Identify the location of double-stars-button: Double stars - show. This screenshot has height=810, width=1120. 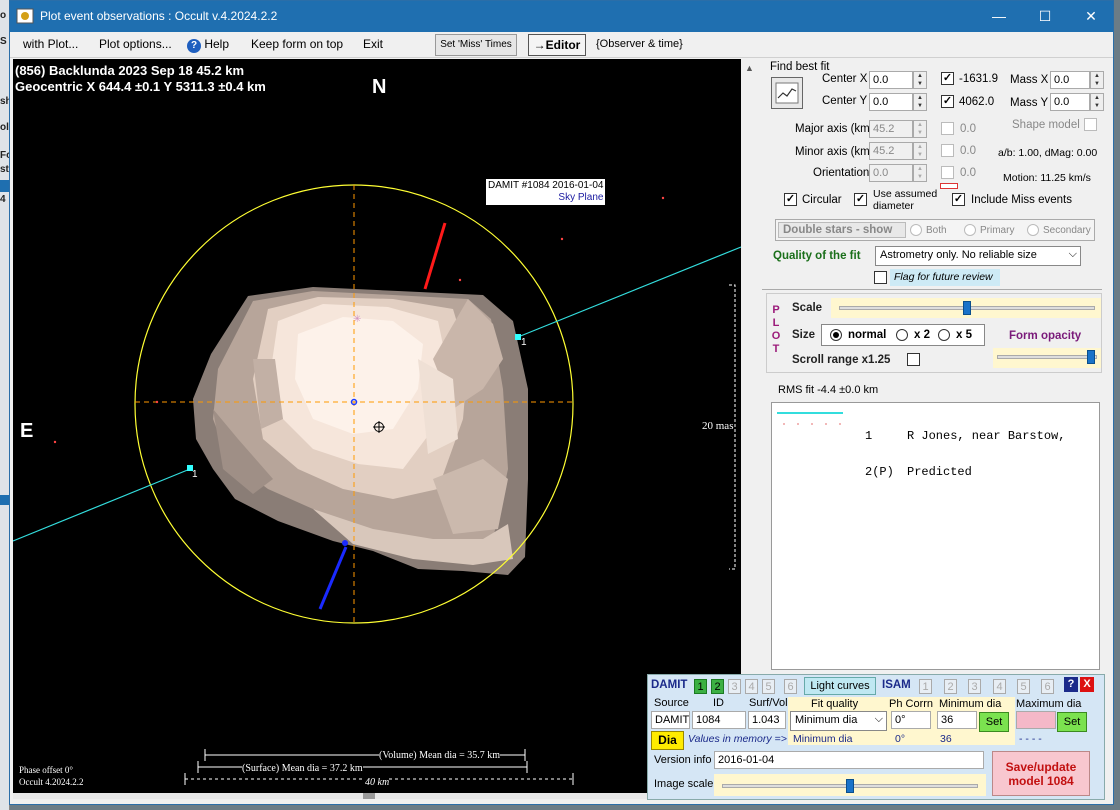
(842, 230).